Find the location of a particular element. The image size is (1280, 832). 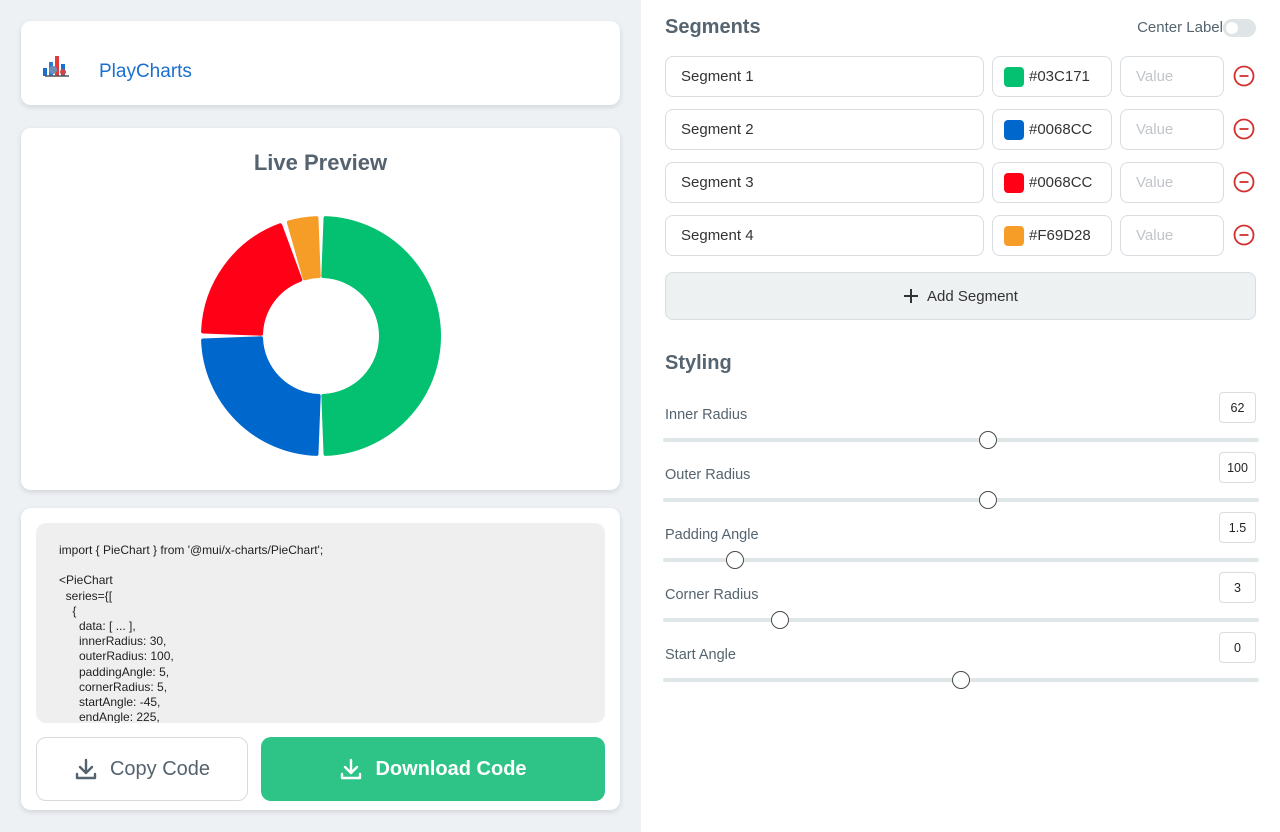

download-code-button: Download Code is located at coordinates (433, 769).